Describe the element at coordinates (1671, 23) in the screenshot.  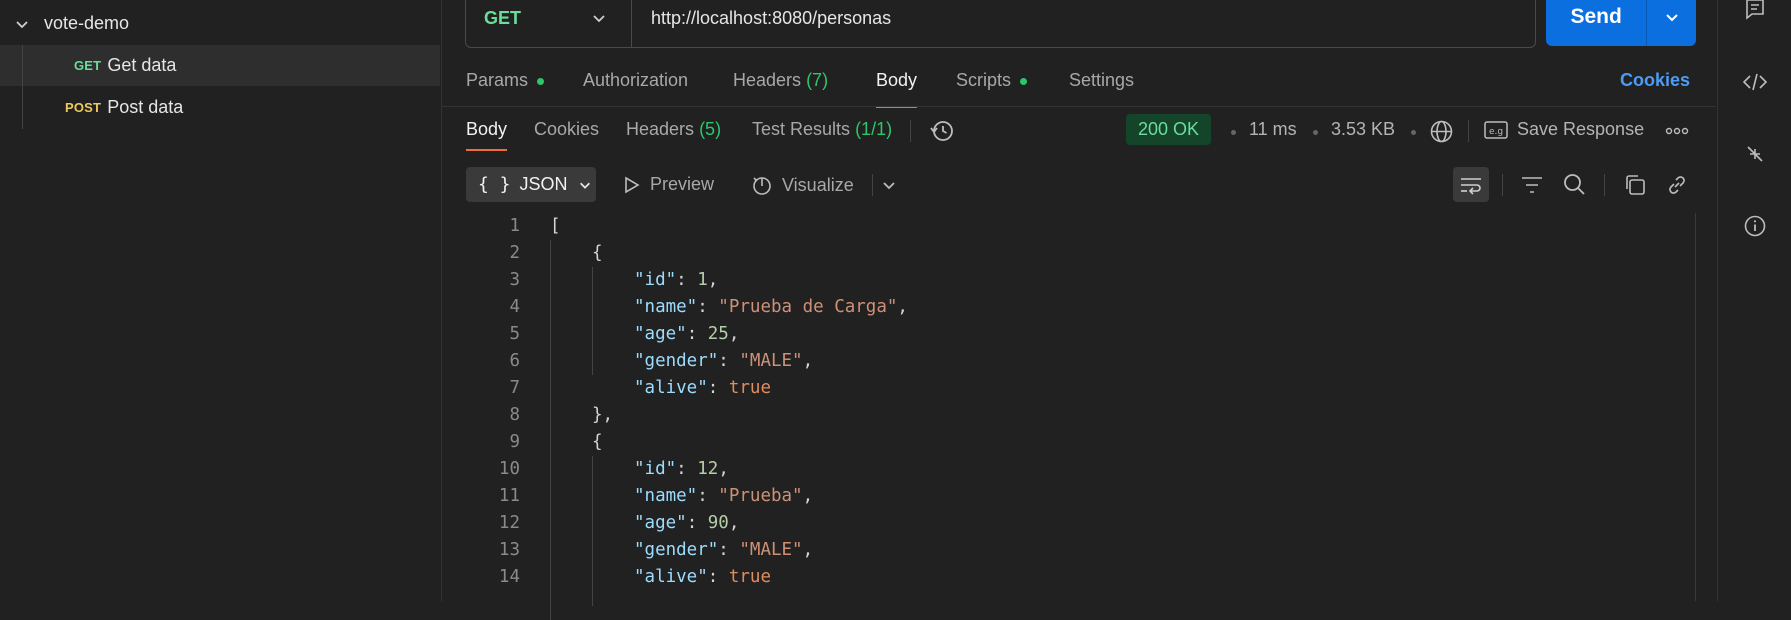
I see `send-options-button` at that location.